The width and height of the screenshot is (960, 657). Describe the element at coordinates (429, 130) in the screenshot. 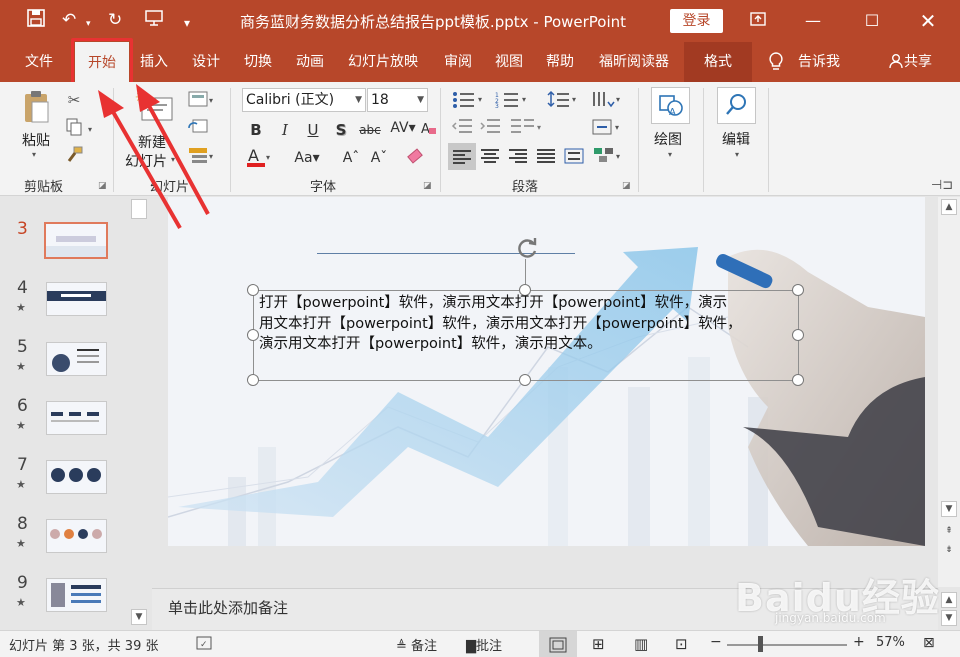

I see `clear-format-icon: A` at that location.